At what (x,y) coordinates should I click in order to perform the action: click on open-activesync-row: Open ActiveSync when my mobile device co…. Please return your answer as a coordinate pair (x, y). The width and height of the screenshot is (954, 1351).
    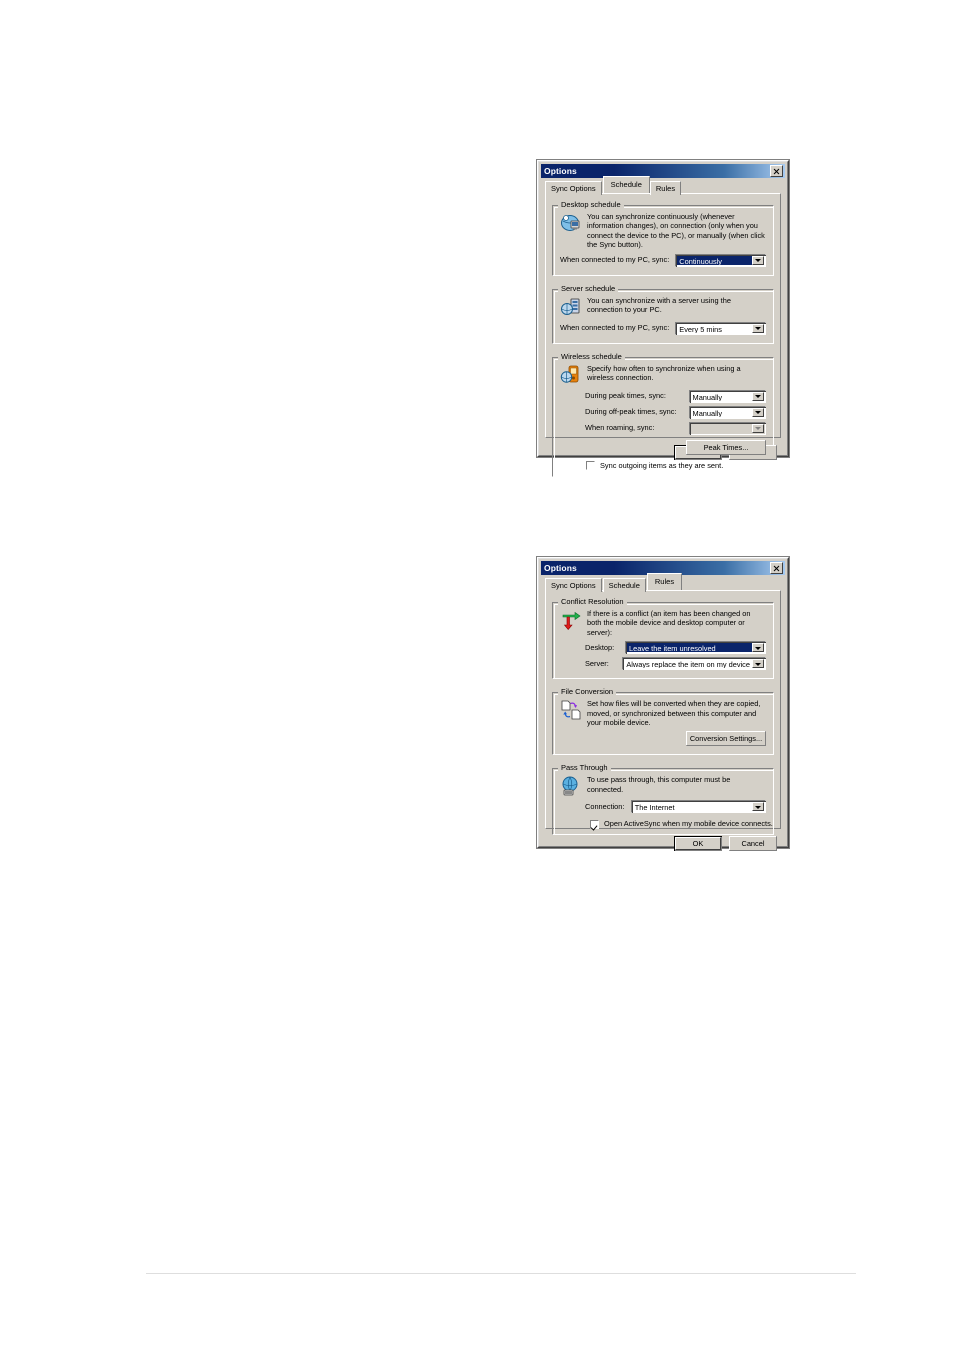
    Looking at the image, I should click on (666, 824).